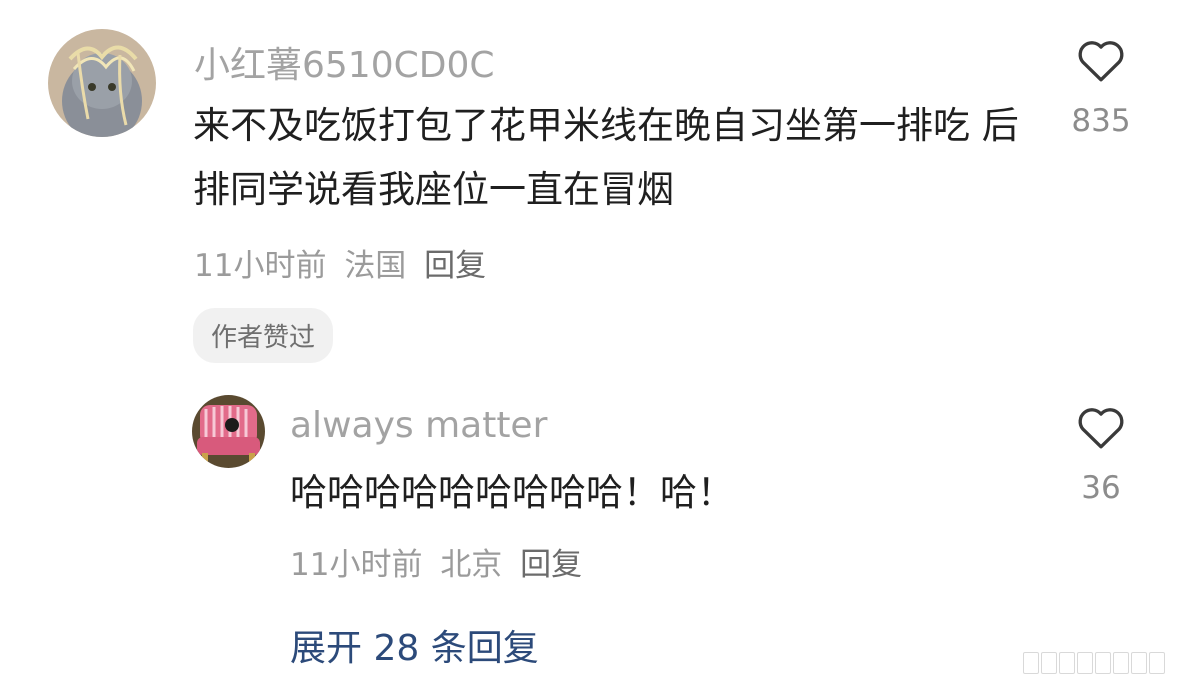 Image resolution: width=1179 pixels, height=690 pixels. What do you see at coordinates (263, 335) in the screenshot?
I see `author-liked-badge: 作者赞过` at bounding box center [263, 335].